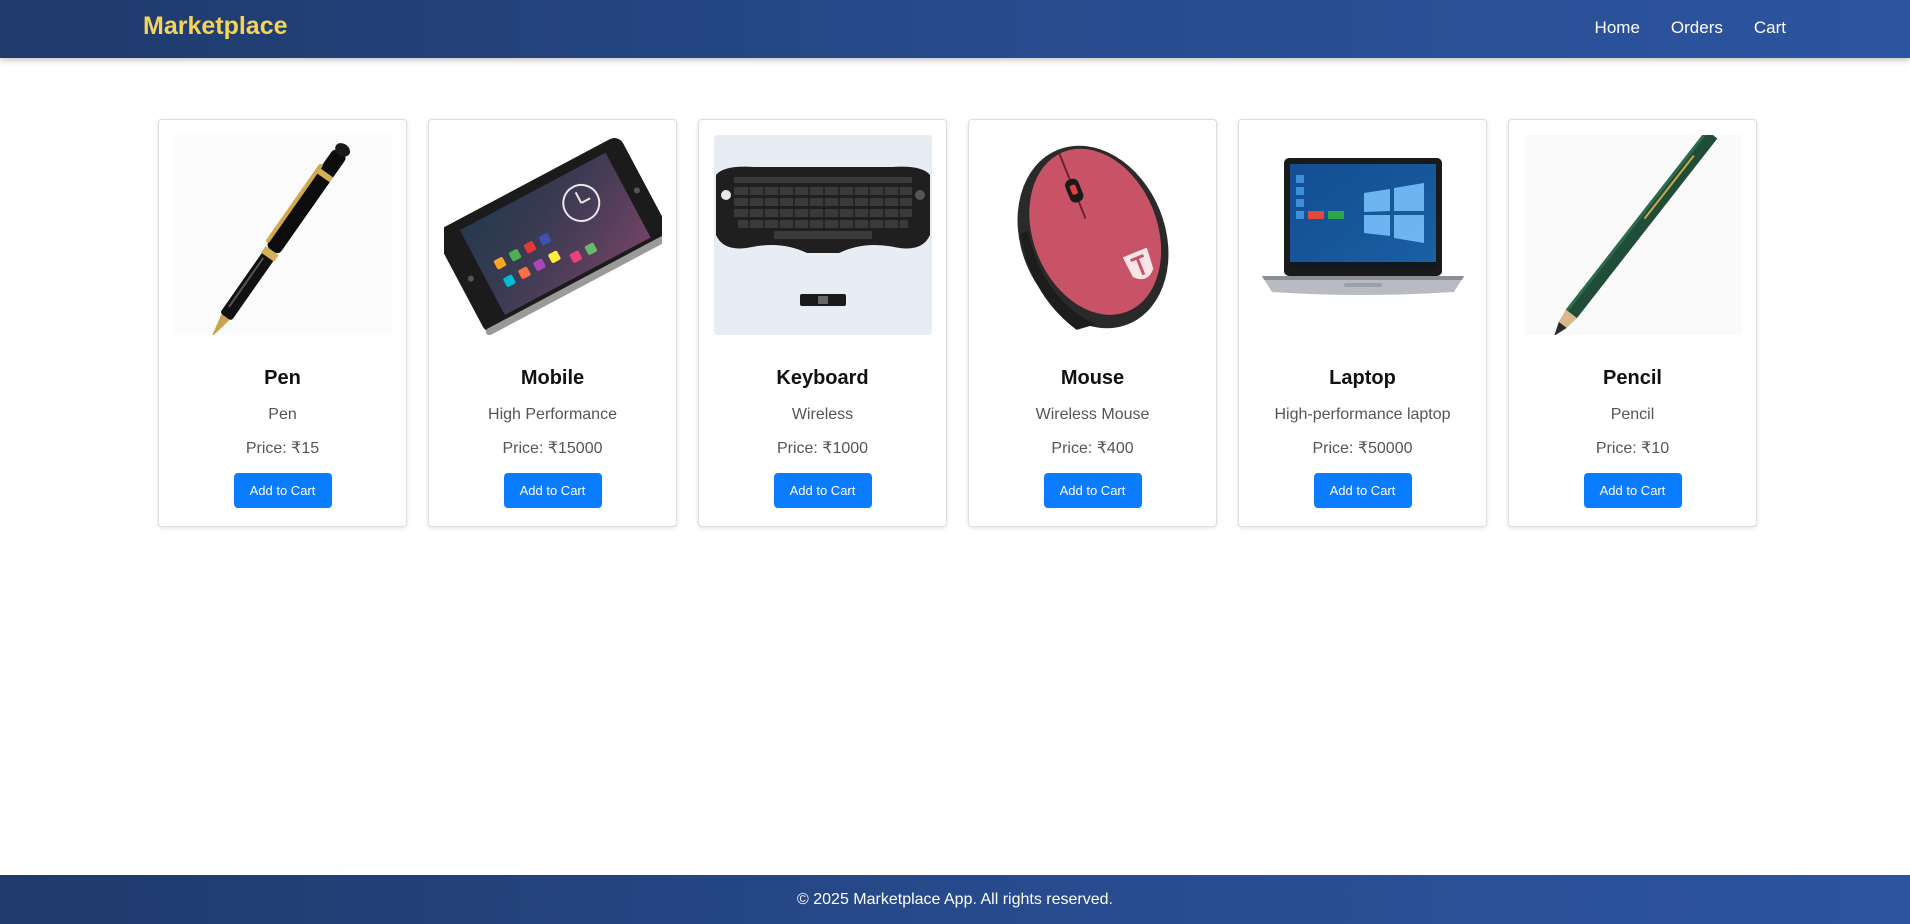  What do you see at coordinates (1092, 378) in the screenshot?
I see `product-name: Mouse` at bounding box center [1092, 378].